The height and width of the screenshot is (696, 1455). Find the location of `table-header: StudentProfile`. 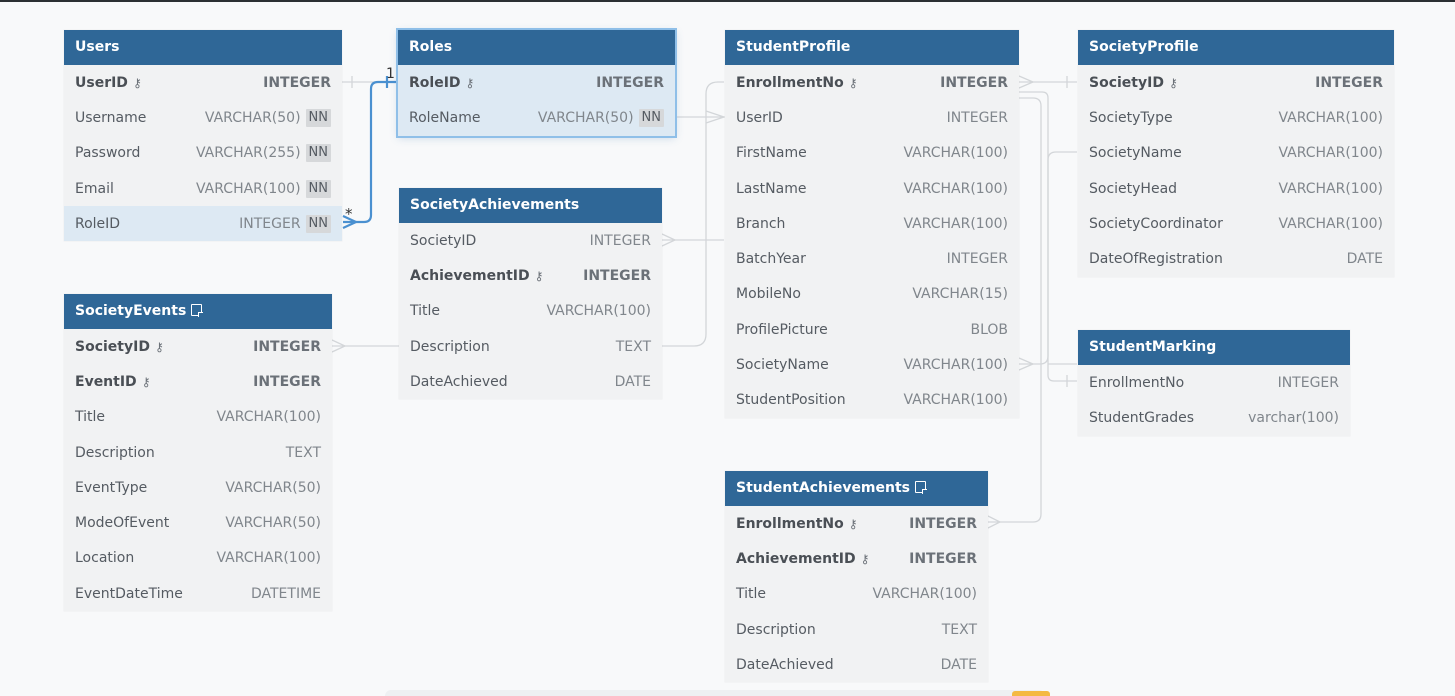

table-header: StudentProfile is located at coordinates (872, 47).